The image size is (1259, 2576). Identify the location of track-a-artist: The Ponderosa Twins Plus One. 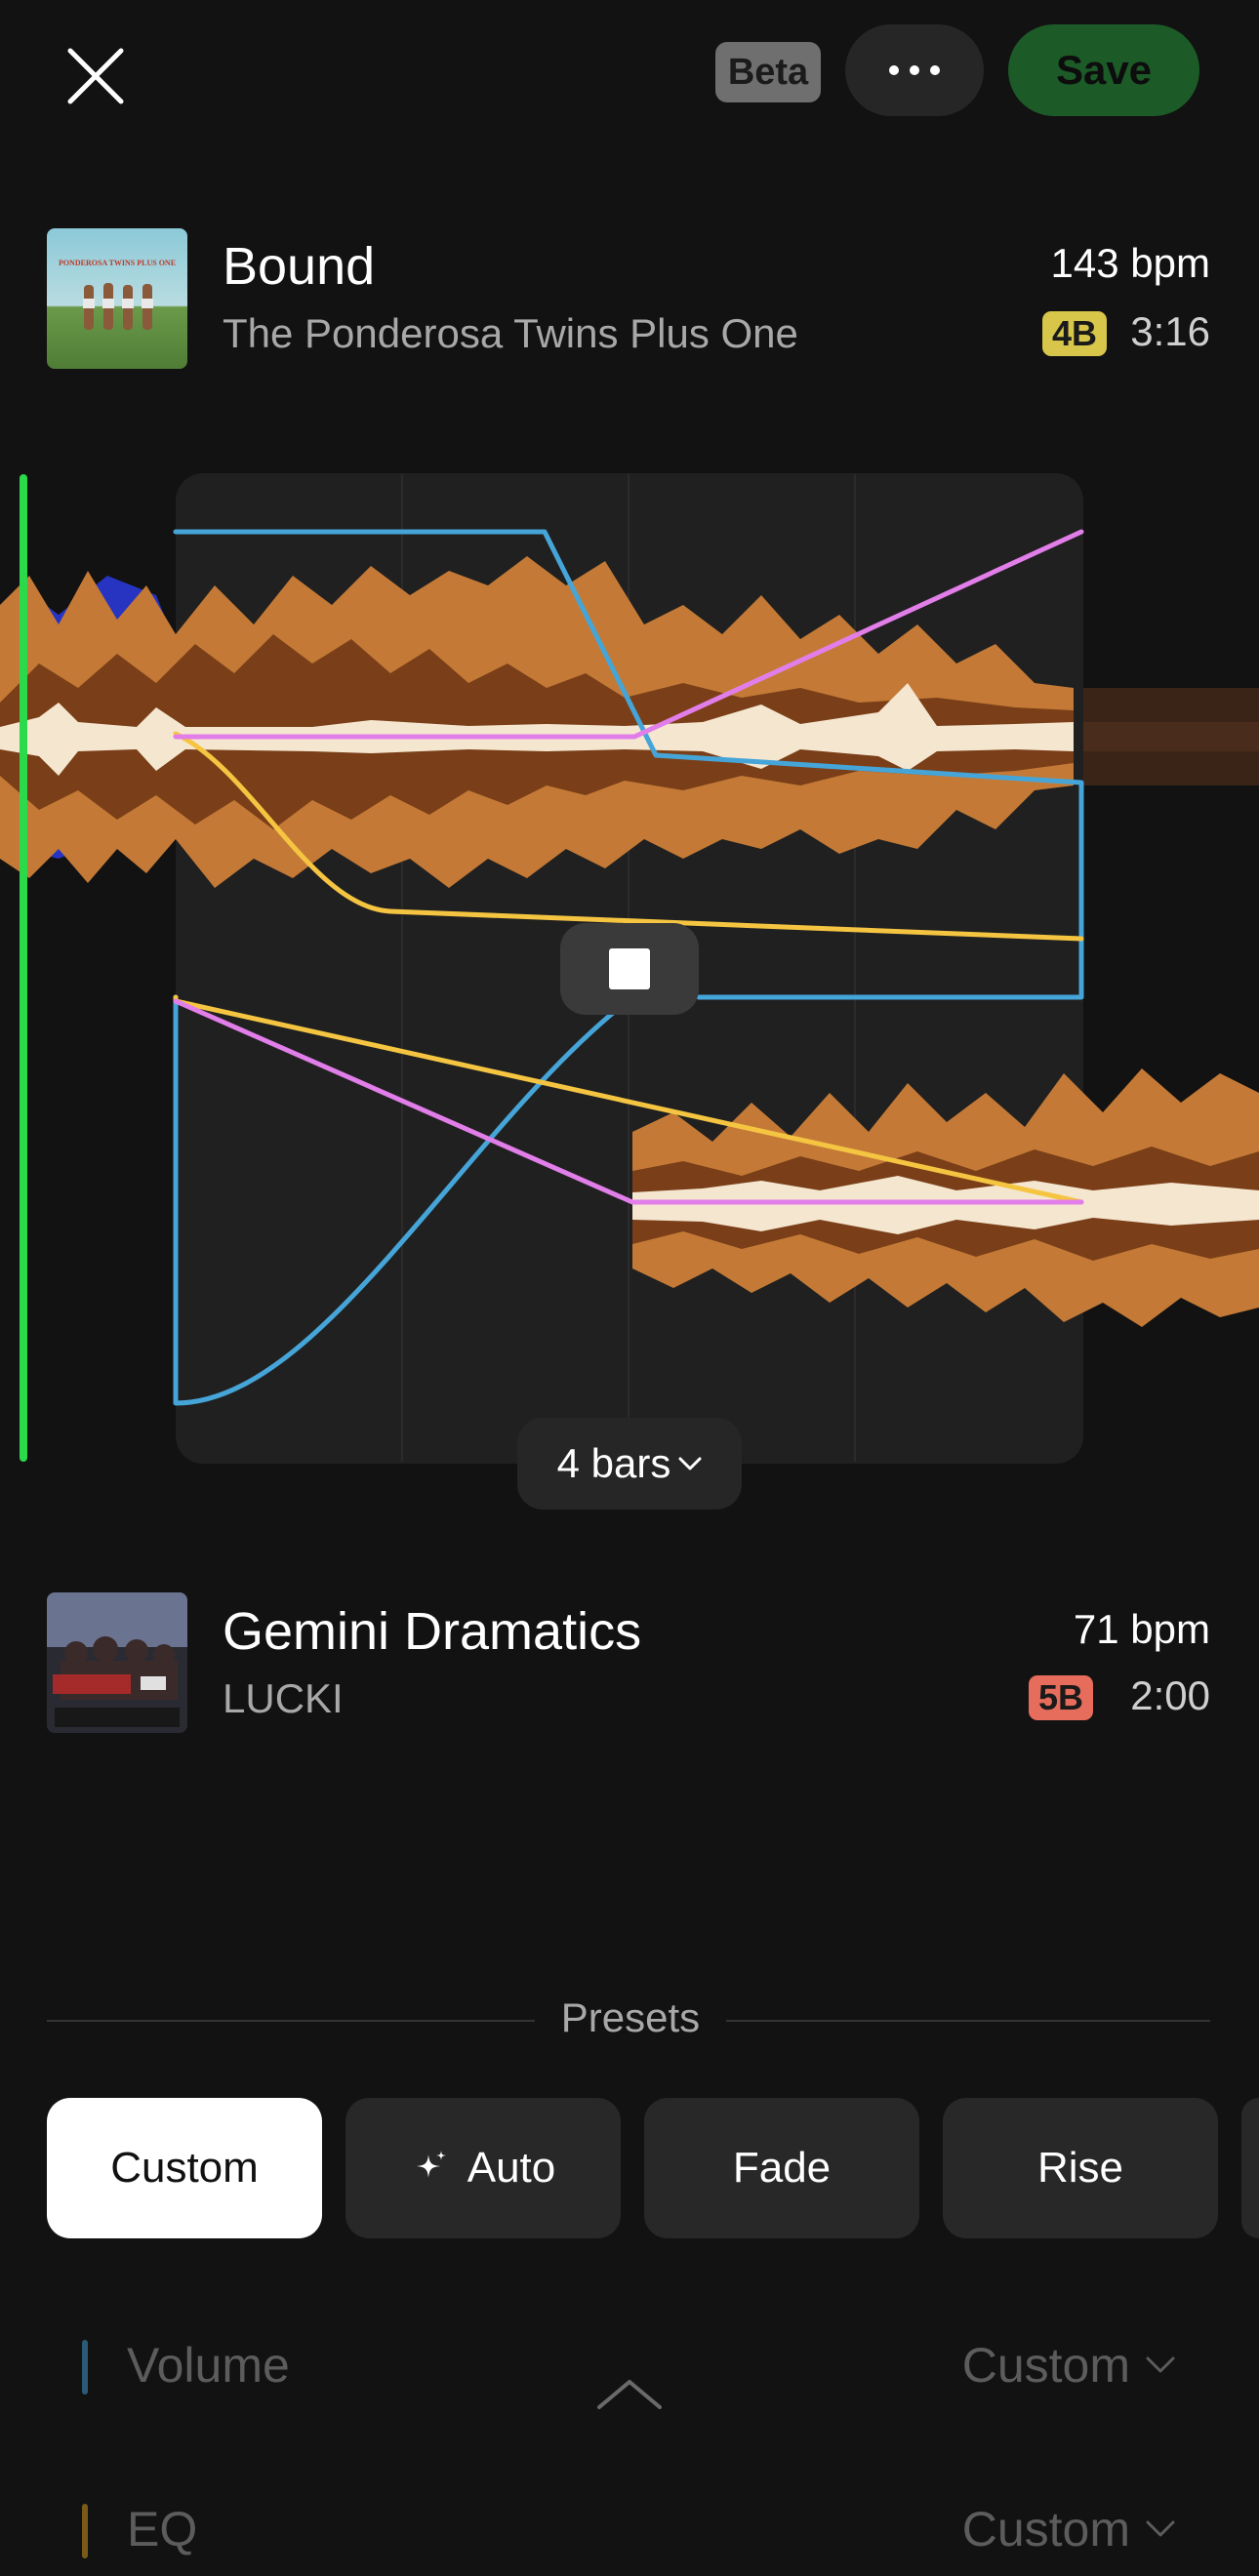
(510, 333).